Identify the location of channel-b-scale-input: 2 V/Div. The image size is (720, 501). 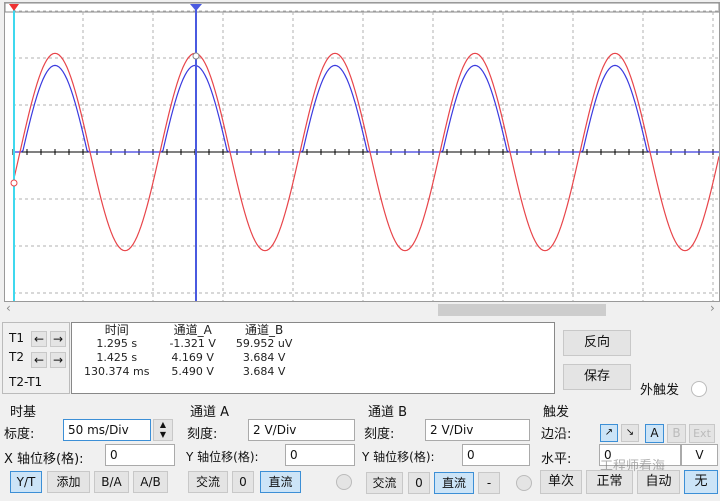
(477, 430).